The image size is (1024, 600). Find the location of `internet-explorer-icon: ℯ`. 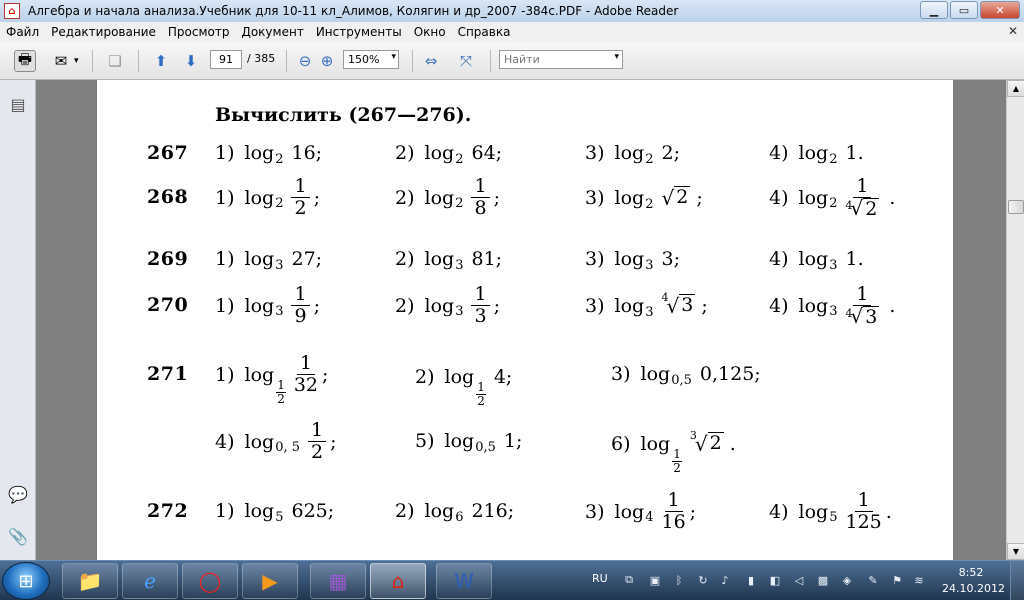

internet-explorer-icon: ℯ is located at coordinates (150, 581).